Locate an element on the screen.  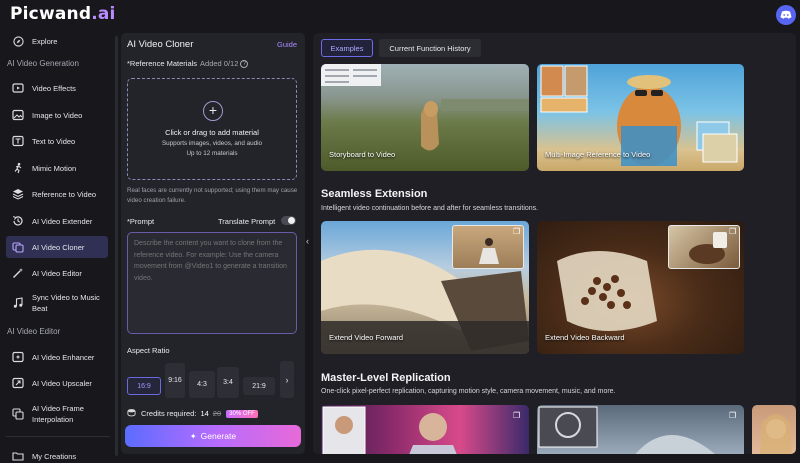
prompt-label: *Prompt is located at coordinates (141, 221).